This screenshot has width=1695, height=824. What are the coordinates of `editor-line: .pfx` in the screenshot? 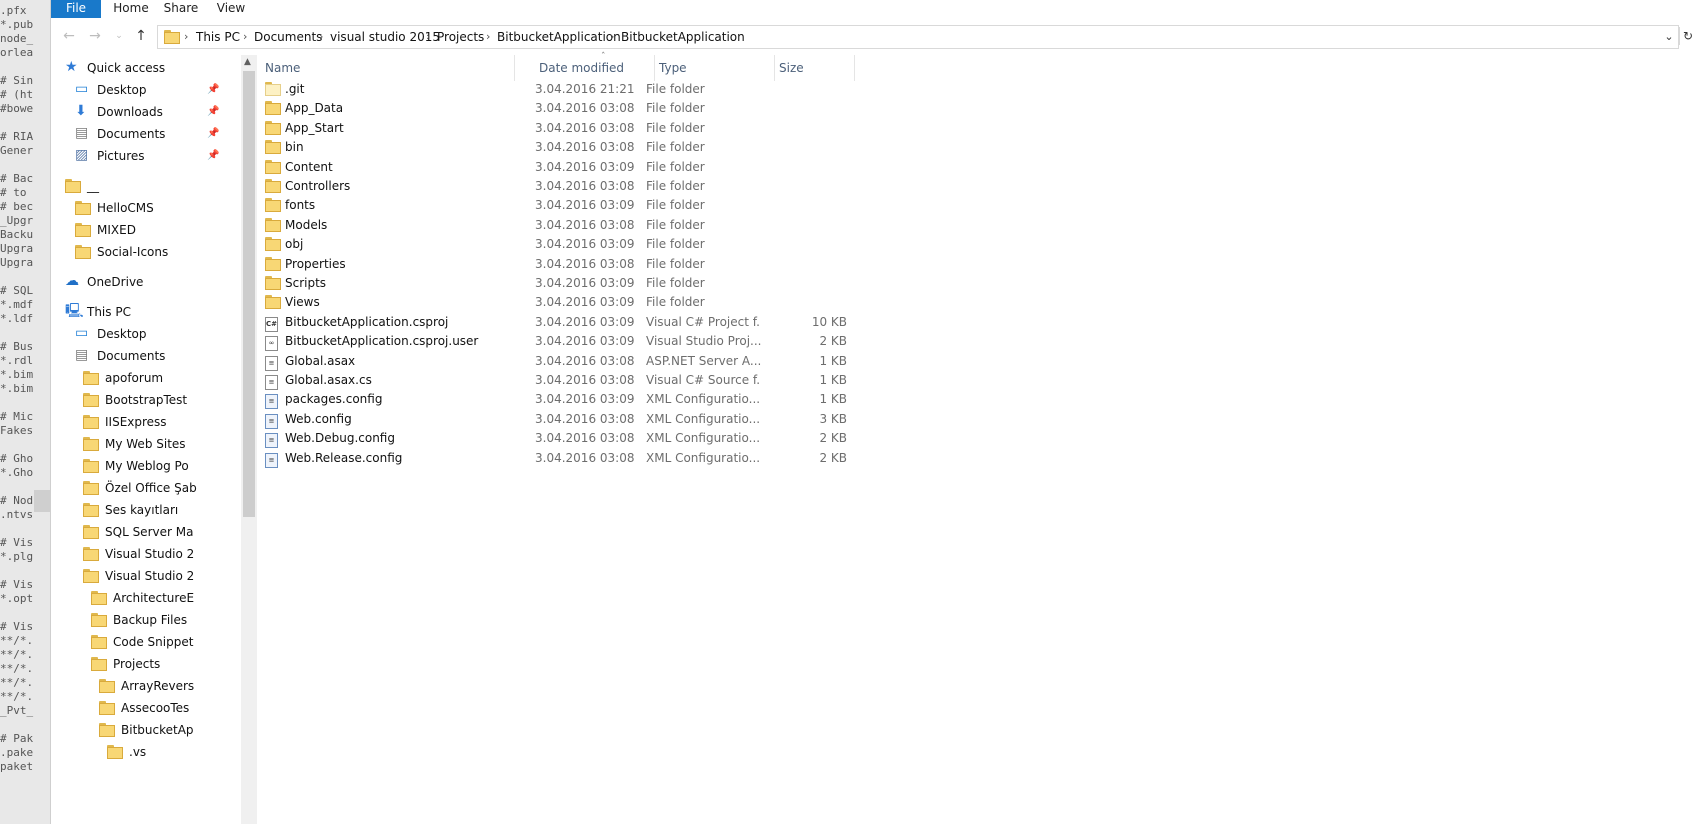 It's located at (13, 10).